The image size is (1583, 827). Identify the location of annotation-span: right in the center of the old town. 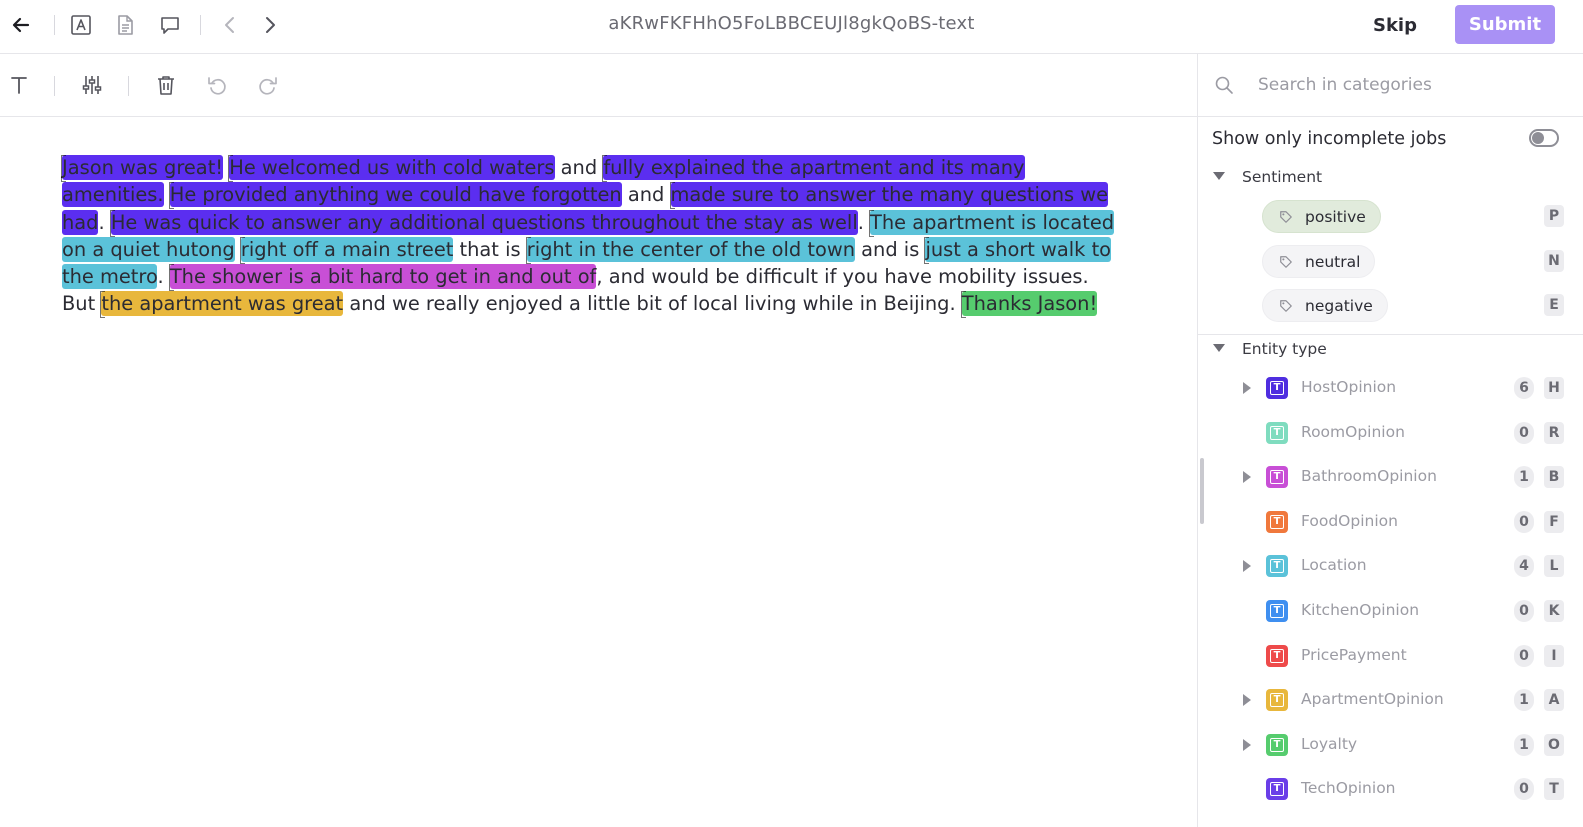
(690, 249).